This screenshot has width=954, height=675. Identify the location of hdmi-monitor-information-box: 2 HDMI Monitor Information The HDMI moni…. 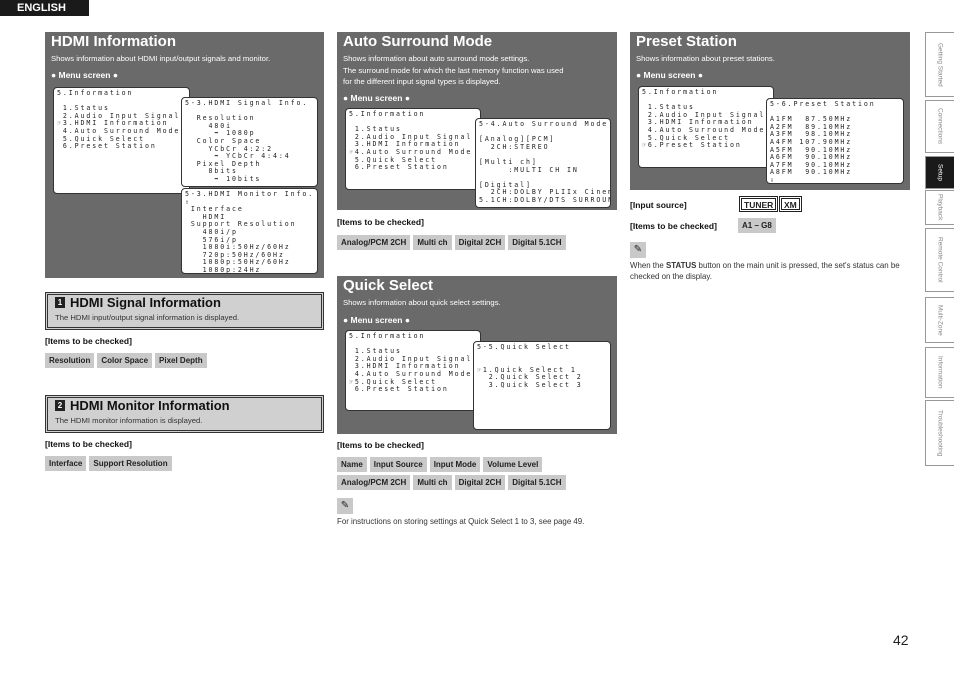
(184, 414).